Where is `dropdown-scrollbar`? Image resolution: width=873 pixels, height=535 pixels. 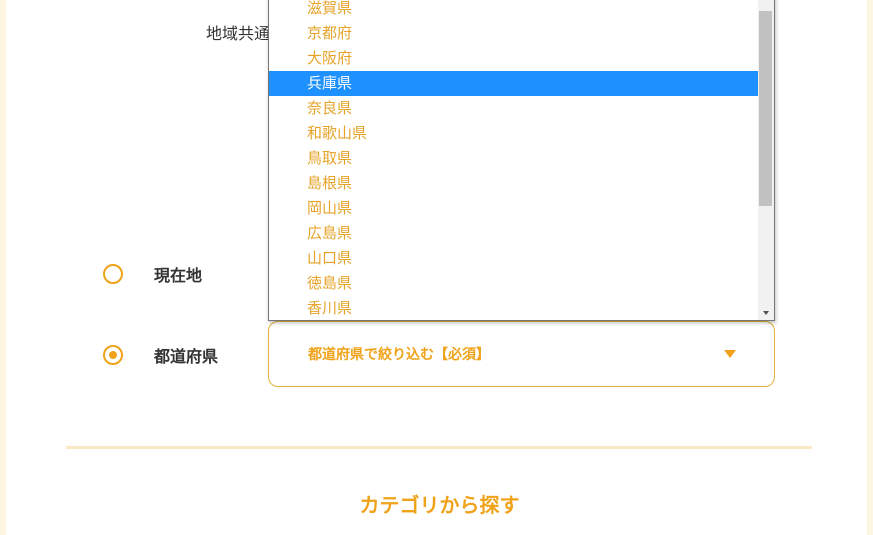 dropdown-scrollbar is located at coordinates (766, 160).